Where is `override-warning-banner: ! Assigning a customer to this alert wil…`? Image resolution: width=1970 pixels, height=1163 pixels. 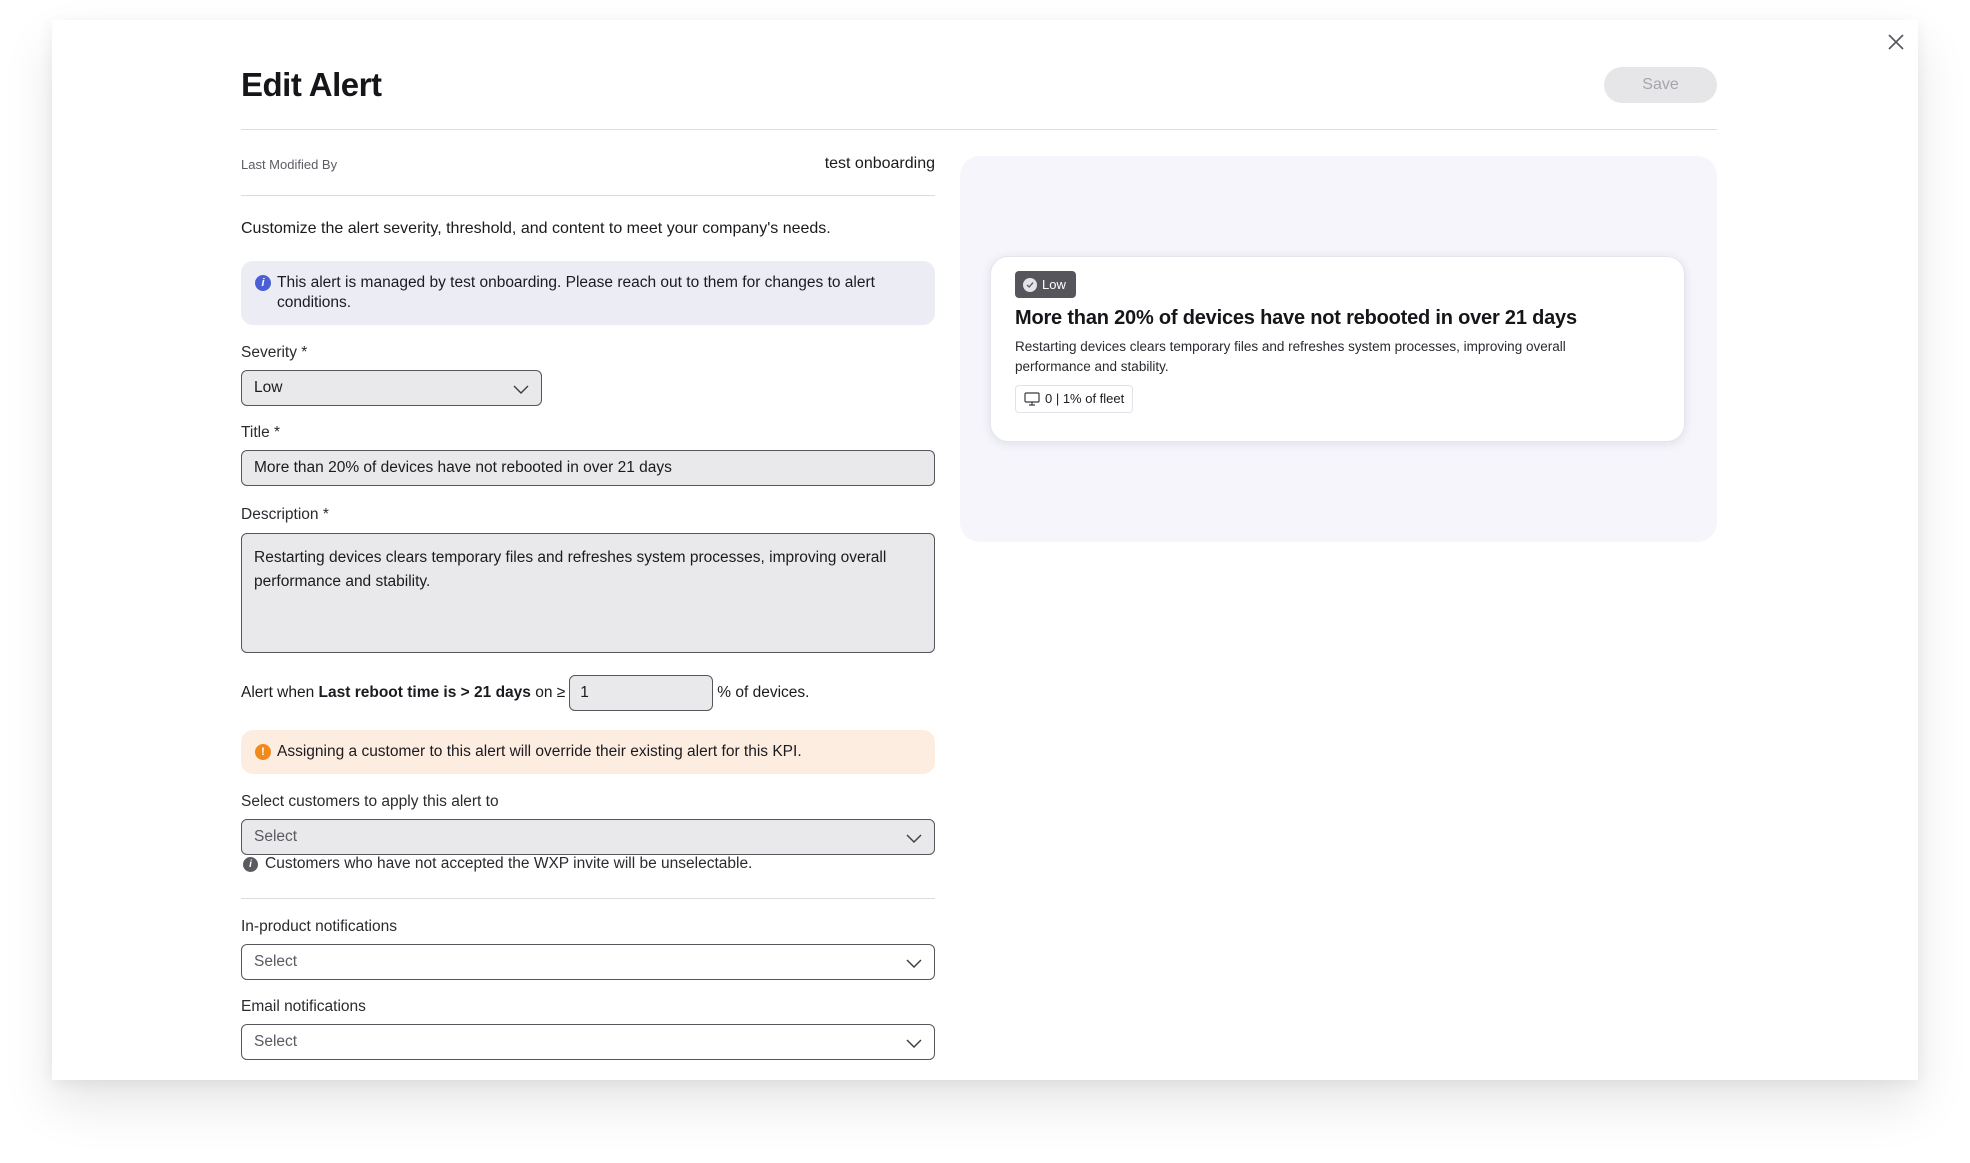
override-warning-banner: ! Assigning a customer to this alert wil… is located at coordinates (588, 752).